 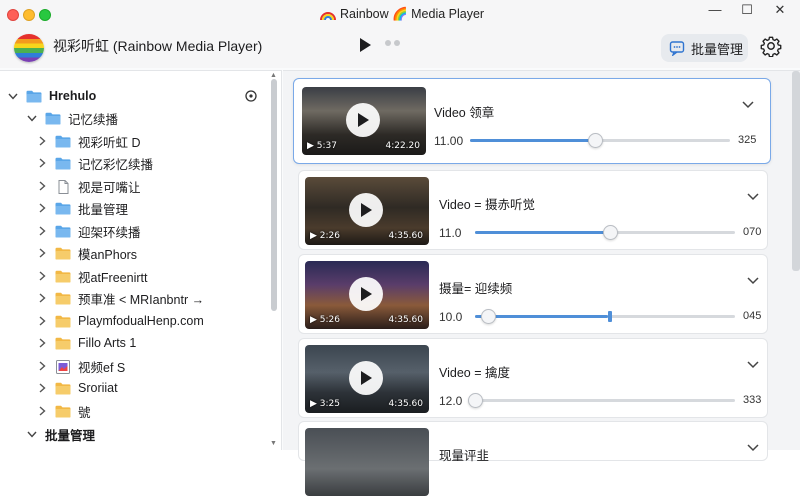 What do you see at coordinates (251, 96) in the screenshot?
I see `refresh-icon` at bounding box center [251, 96].